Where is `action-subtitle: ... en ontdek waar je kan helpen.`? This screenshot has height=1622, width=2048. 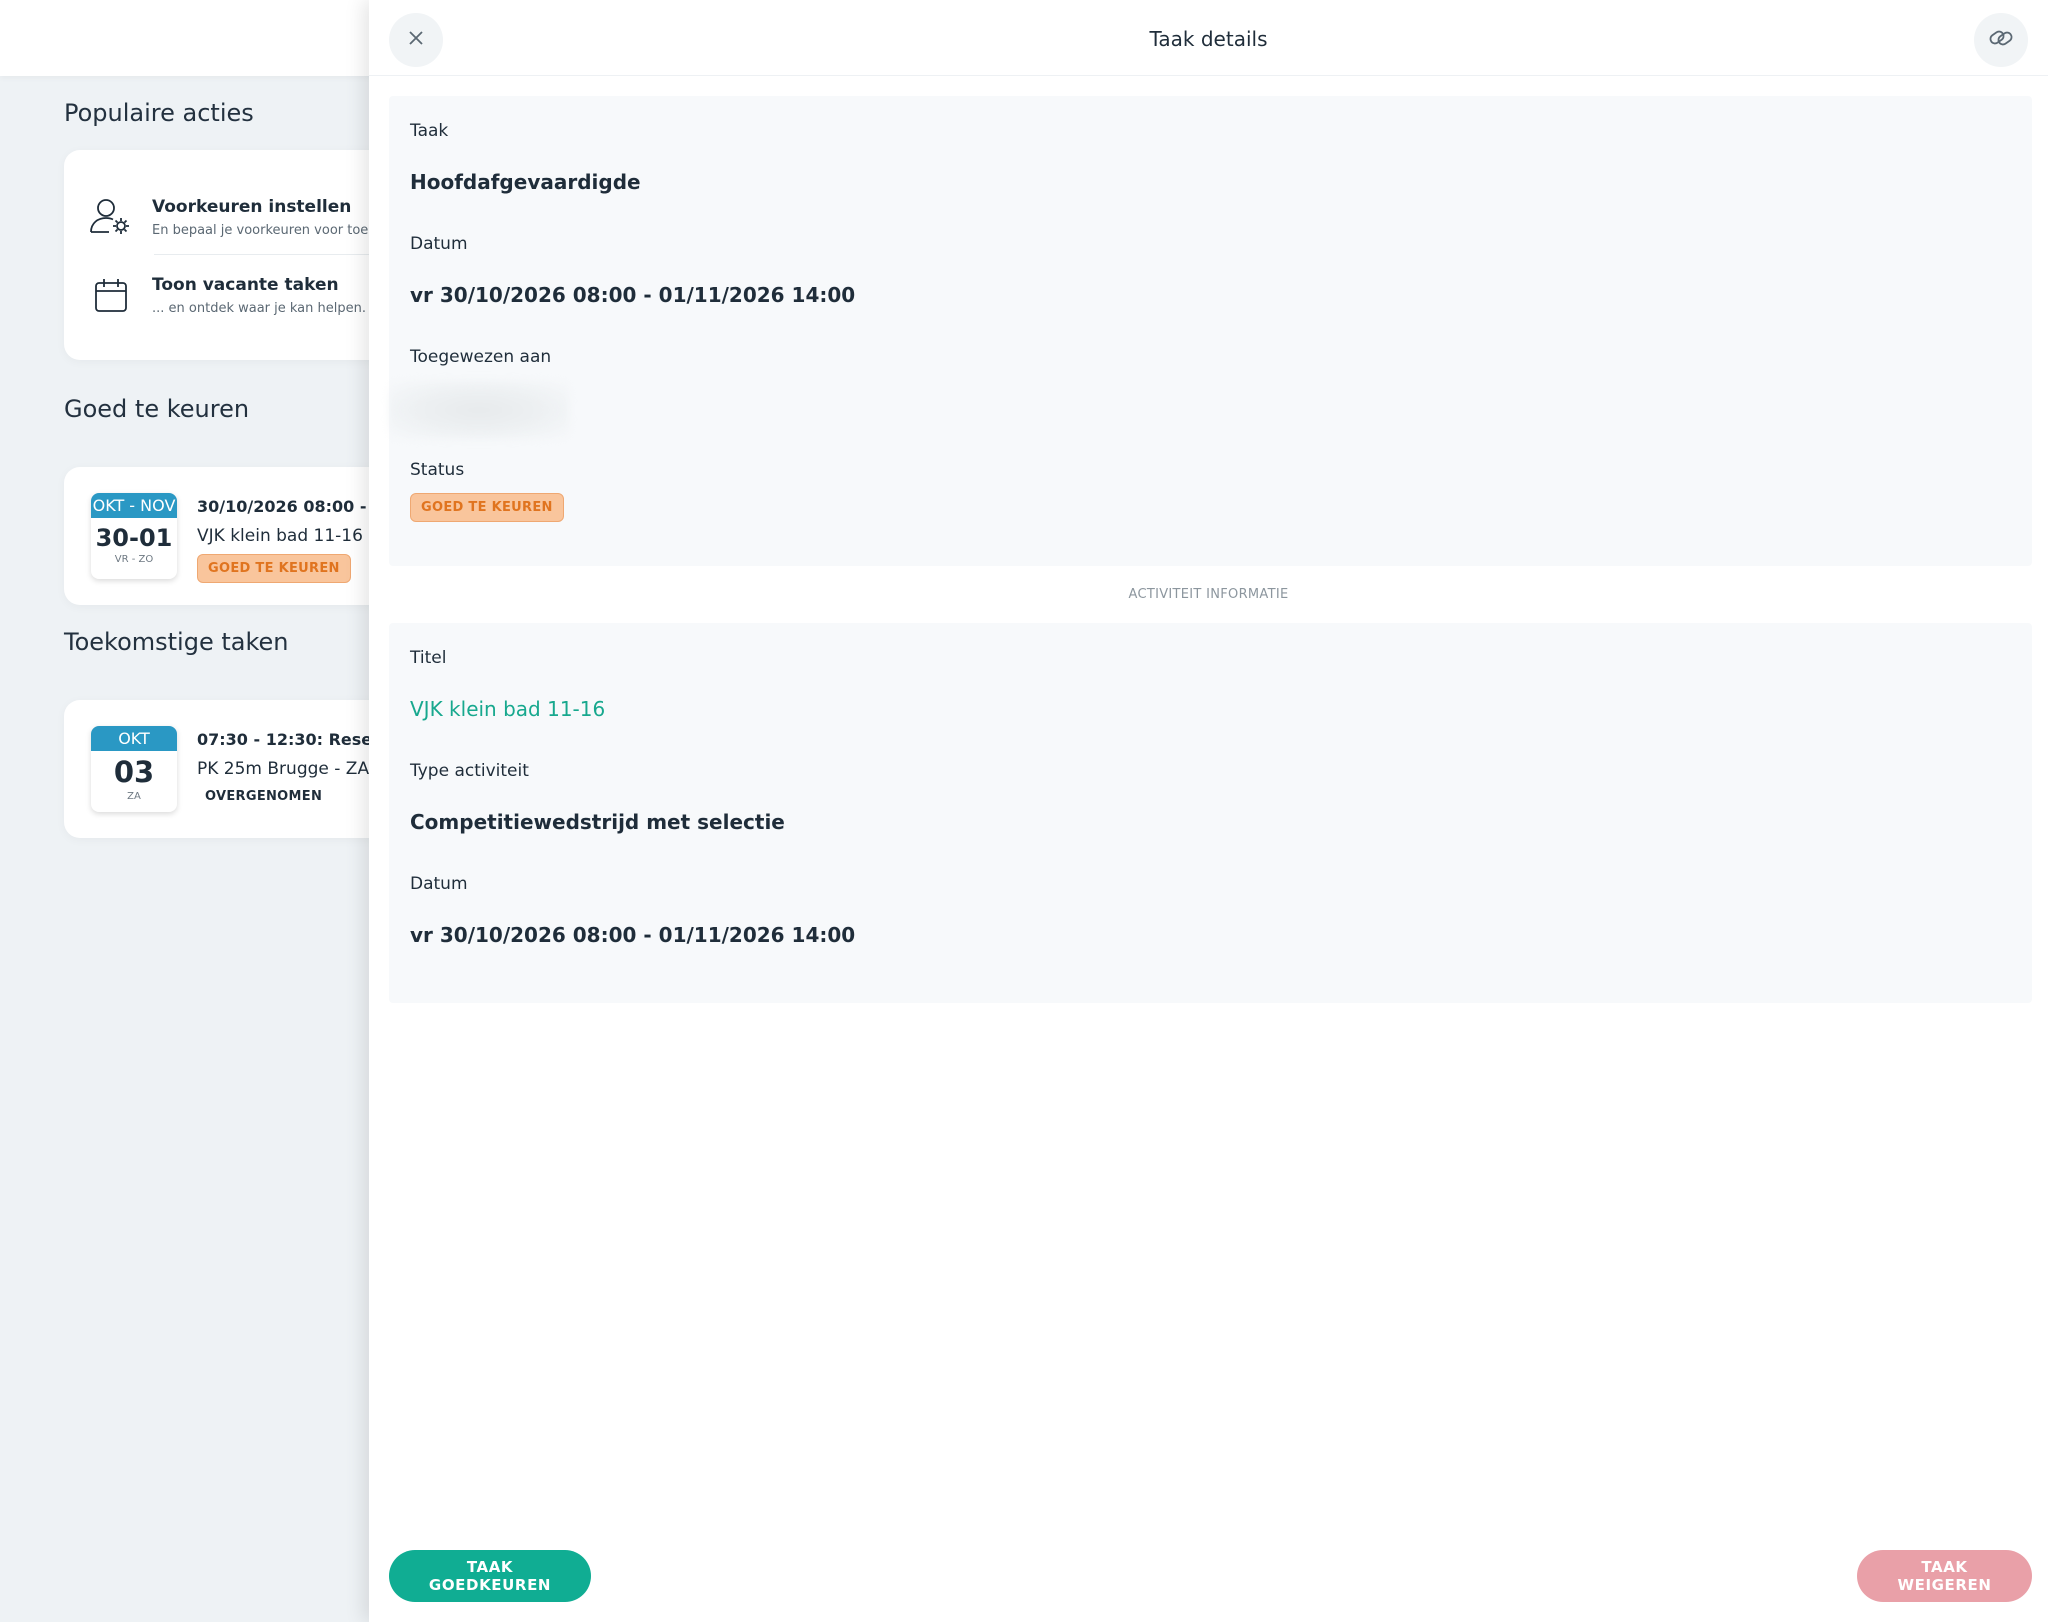 action-subtitle: ... en ontdek waar je kan helpen. is located at coordinates (259, 308).